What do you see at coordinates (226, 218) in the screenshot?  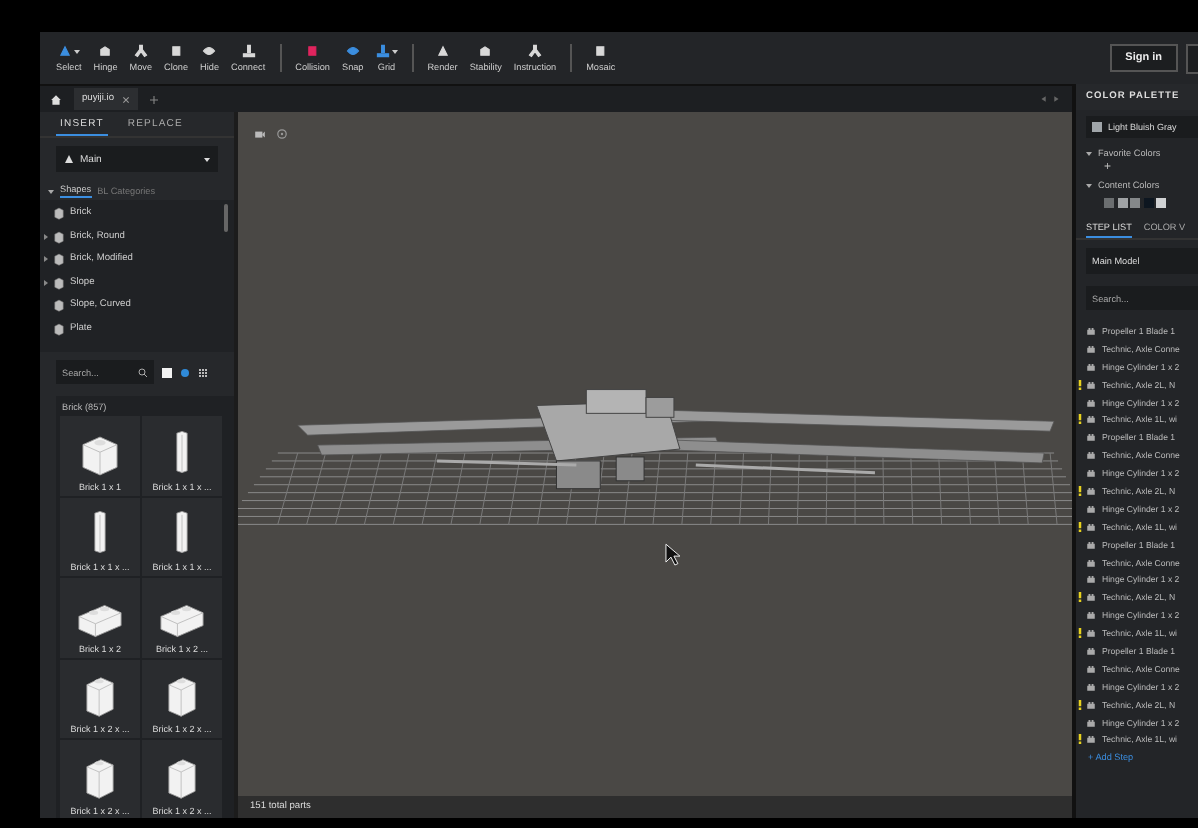 I see `scrollbar` at bounding box center [226, 218].